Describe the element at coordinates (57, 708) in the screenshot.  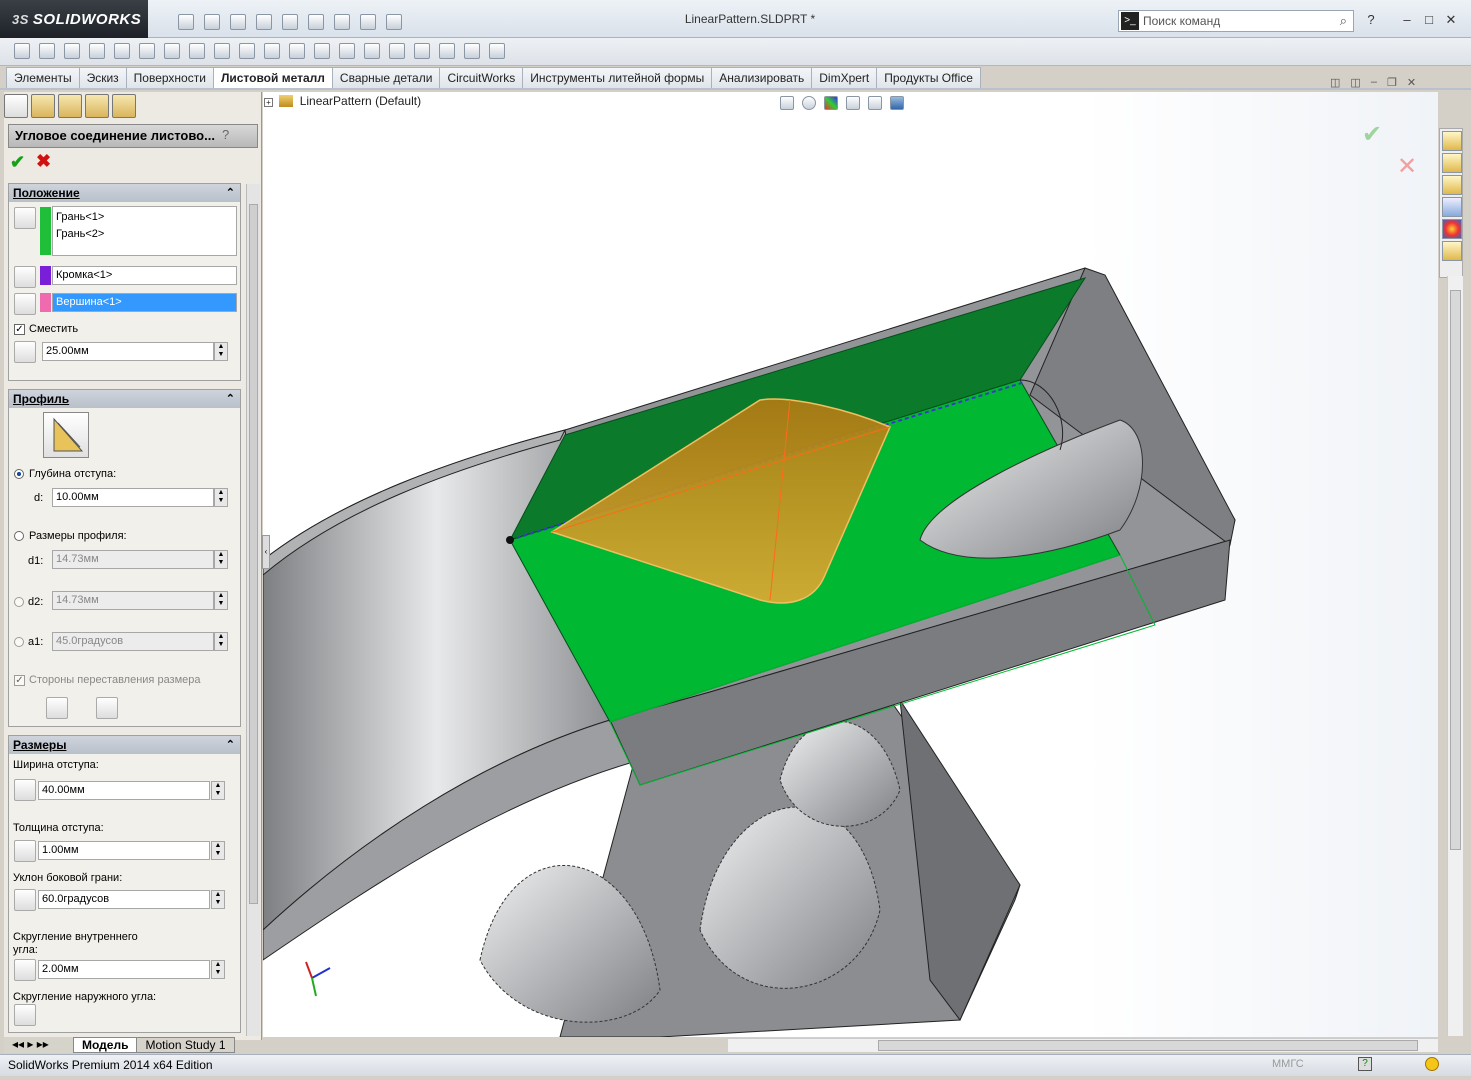
I see `flip-side-1-icon` at that location.